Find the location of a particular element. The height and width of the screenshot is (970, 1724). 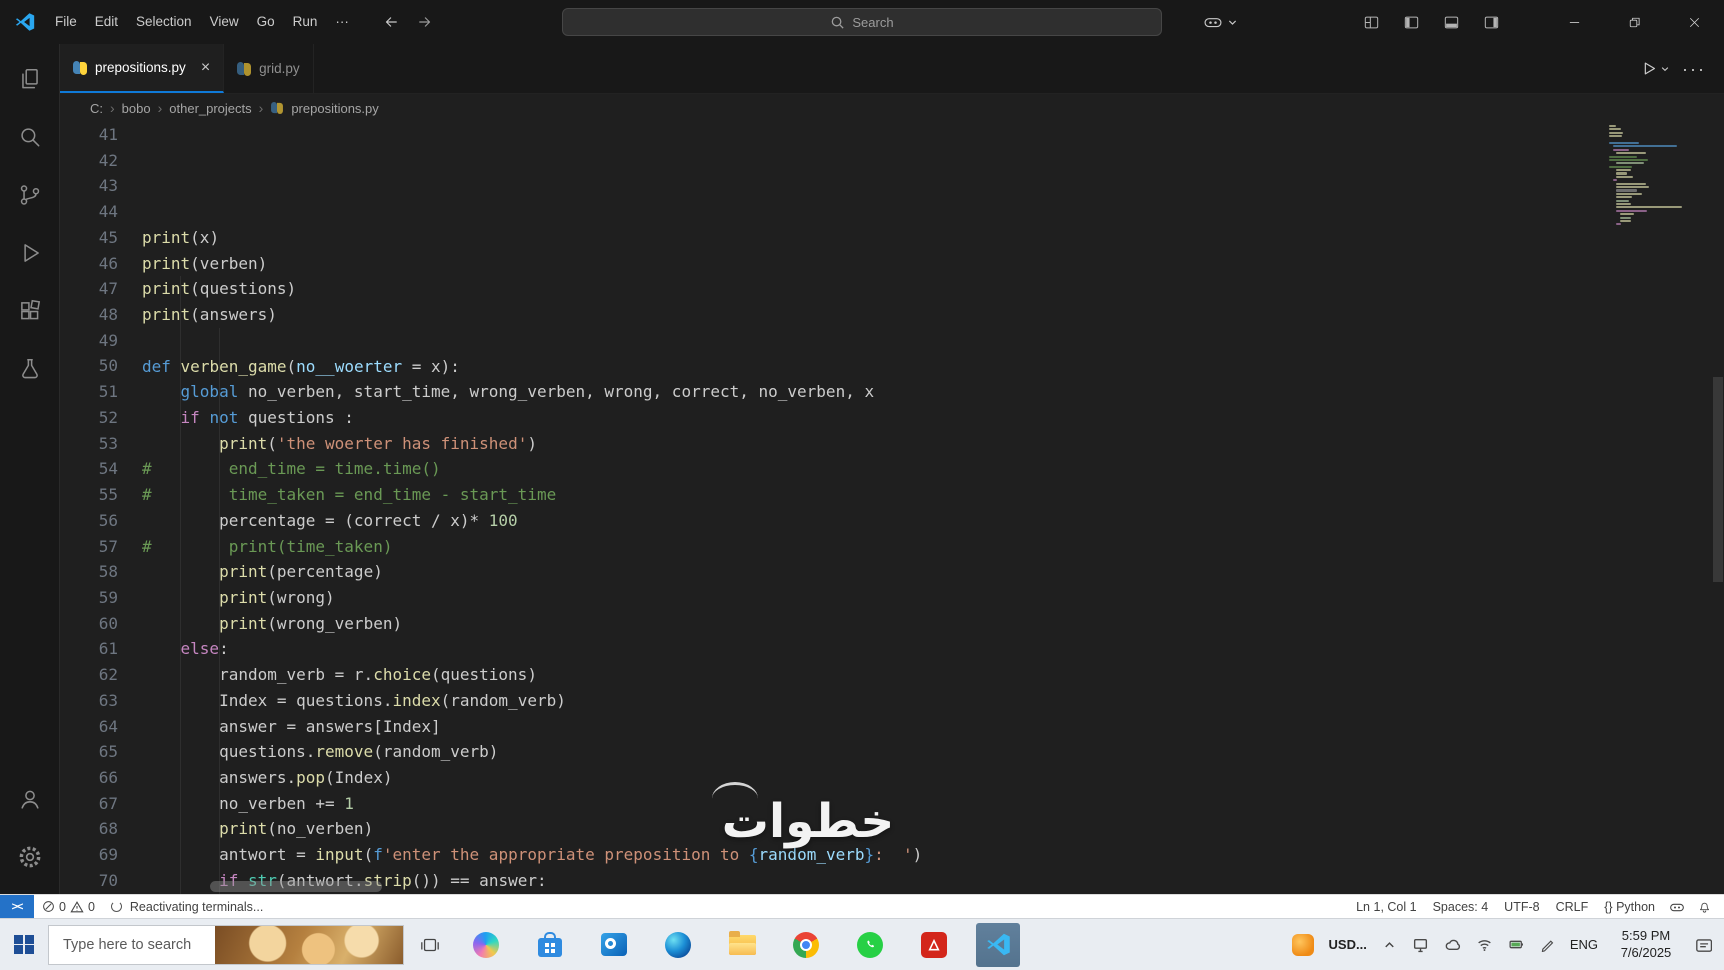

line-number: 56 is located at coordinates (89, 521).